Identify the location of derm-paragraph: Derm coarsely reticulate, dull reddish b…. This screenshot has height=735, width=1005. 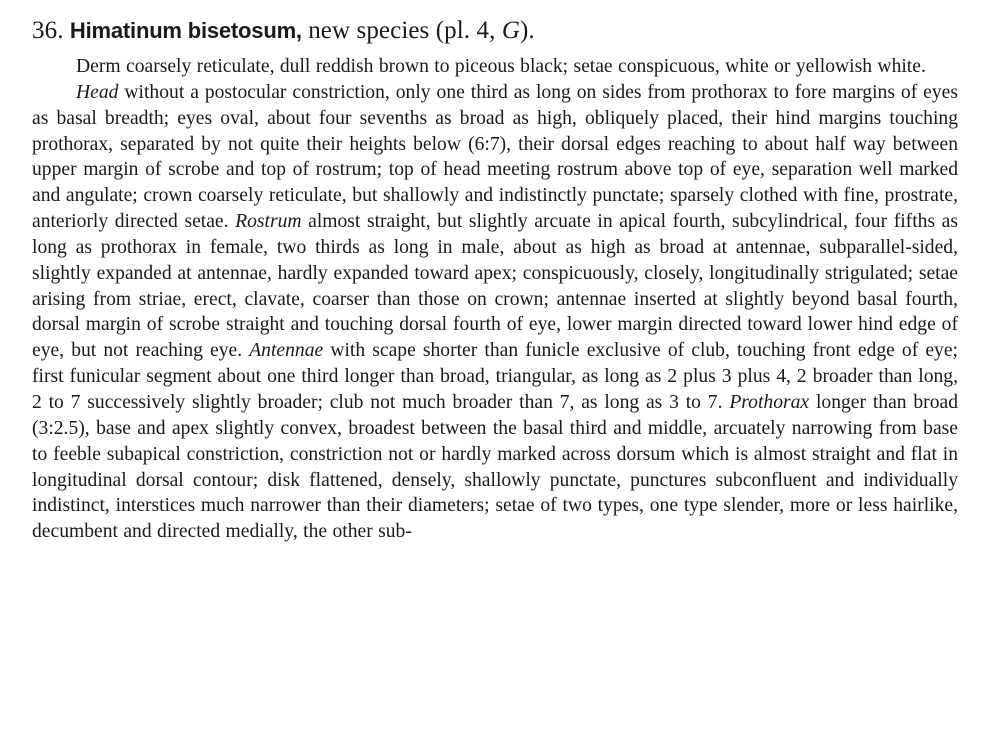
(501, 66).